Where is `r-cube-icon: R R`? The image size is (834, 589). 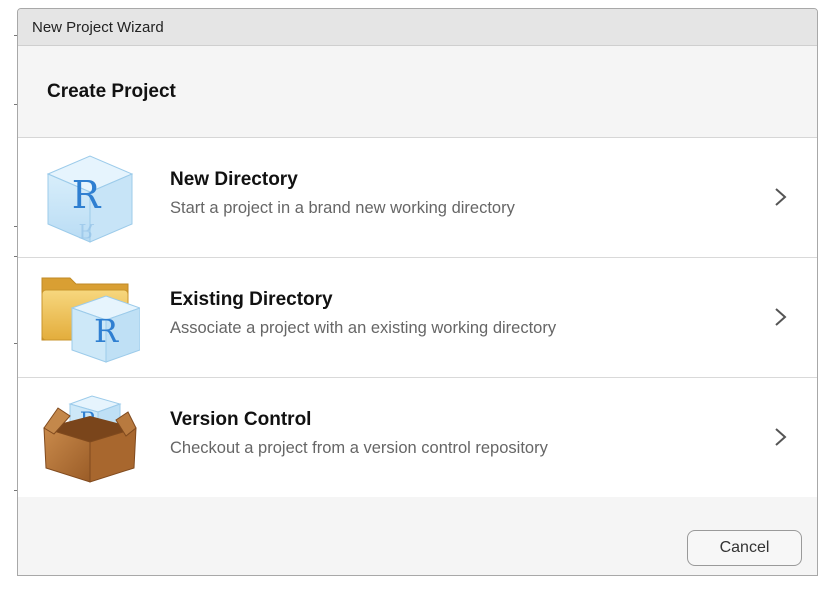 r-cube-icon: R R is located at coordinates (90, 199).